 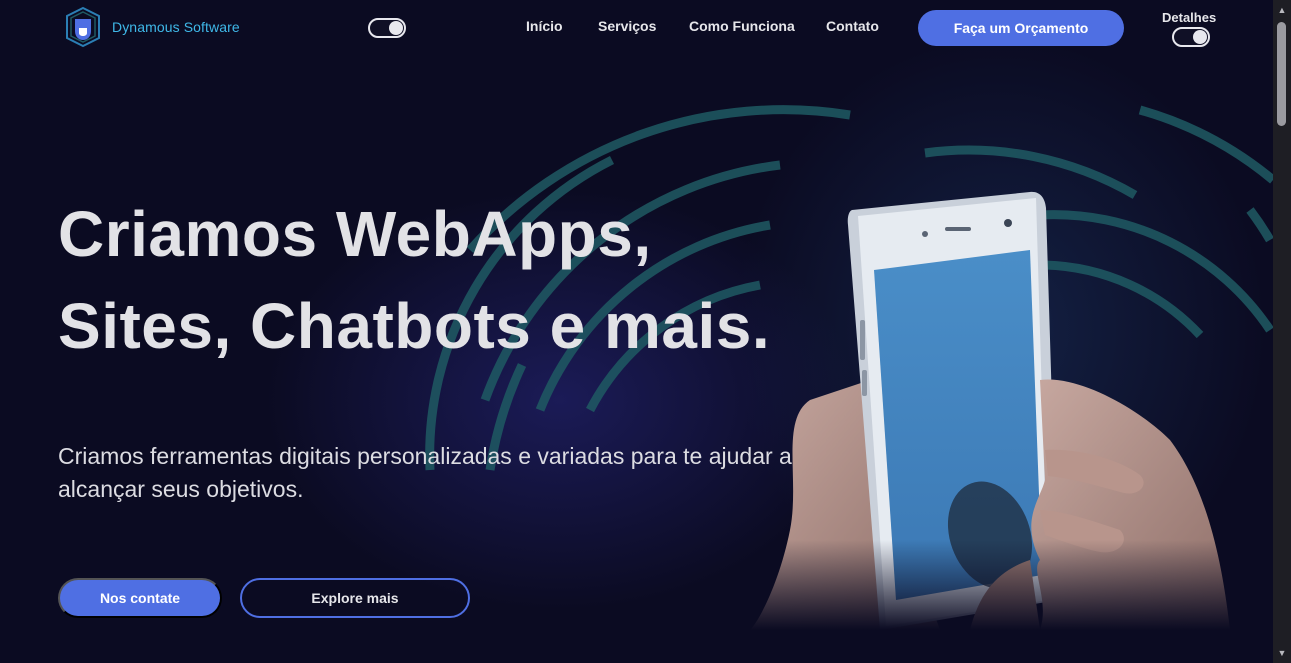 I want to click on nav-link-contato: Contato, so click(x=852, y=26).